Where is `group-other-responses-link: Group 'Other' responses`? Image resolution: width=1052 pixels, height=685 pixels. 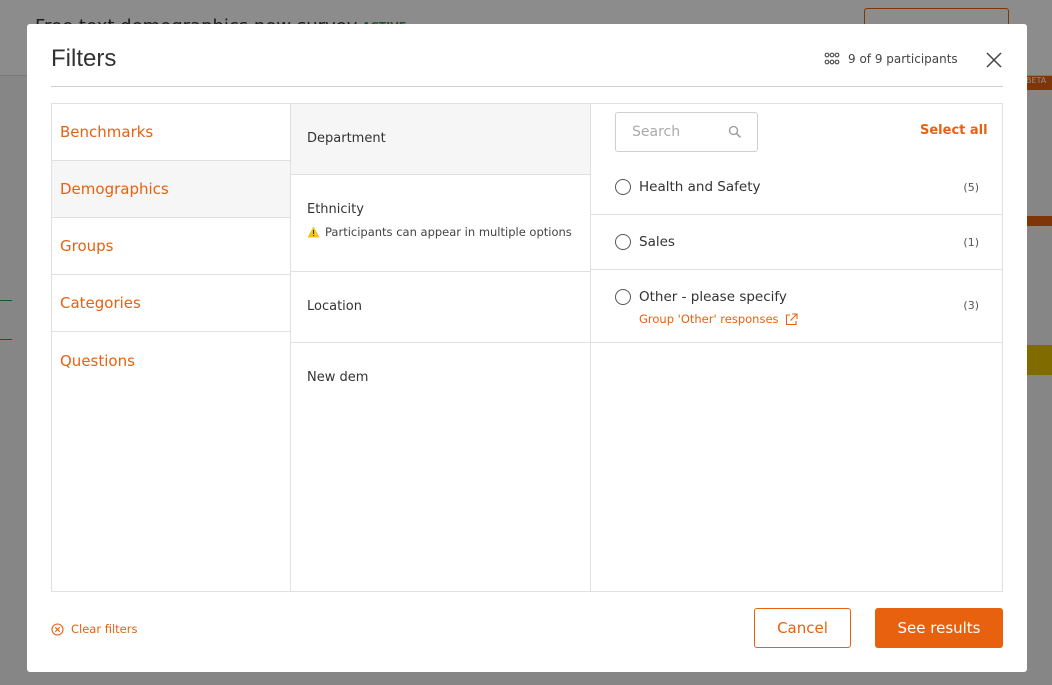
group-other-responses-link: Group 'Other' responses is located at coordinates (718, 319).